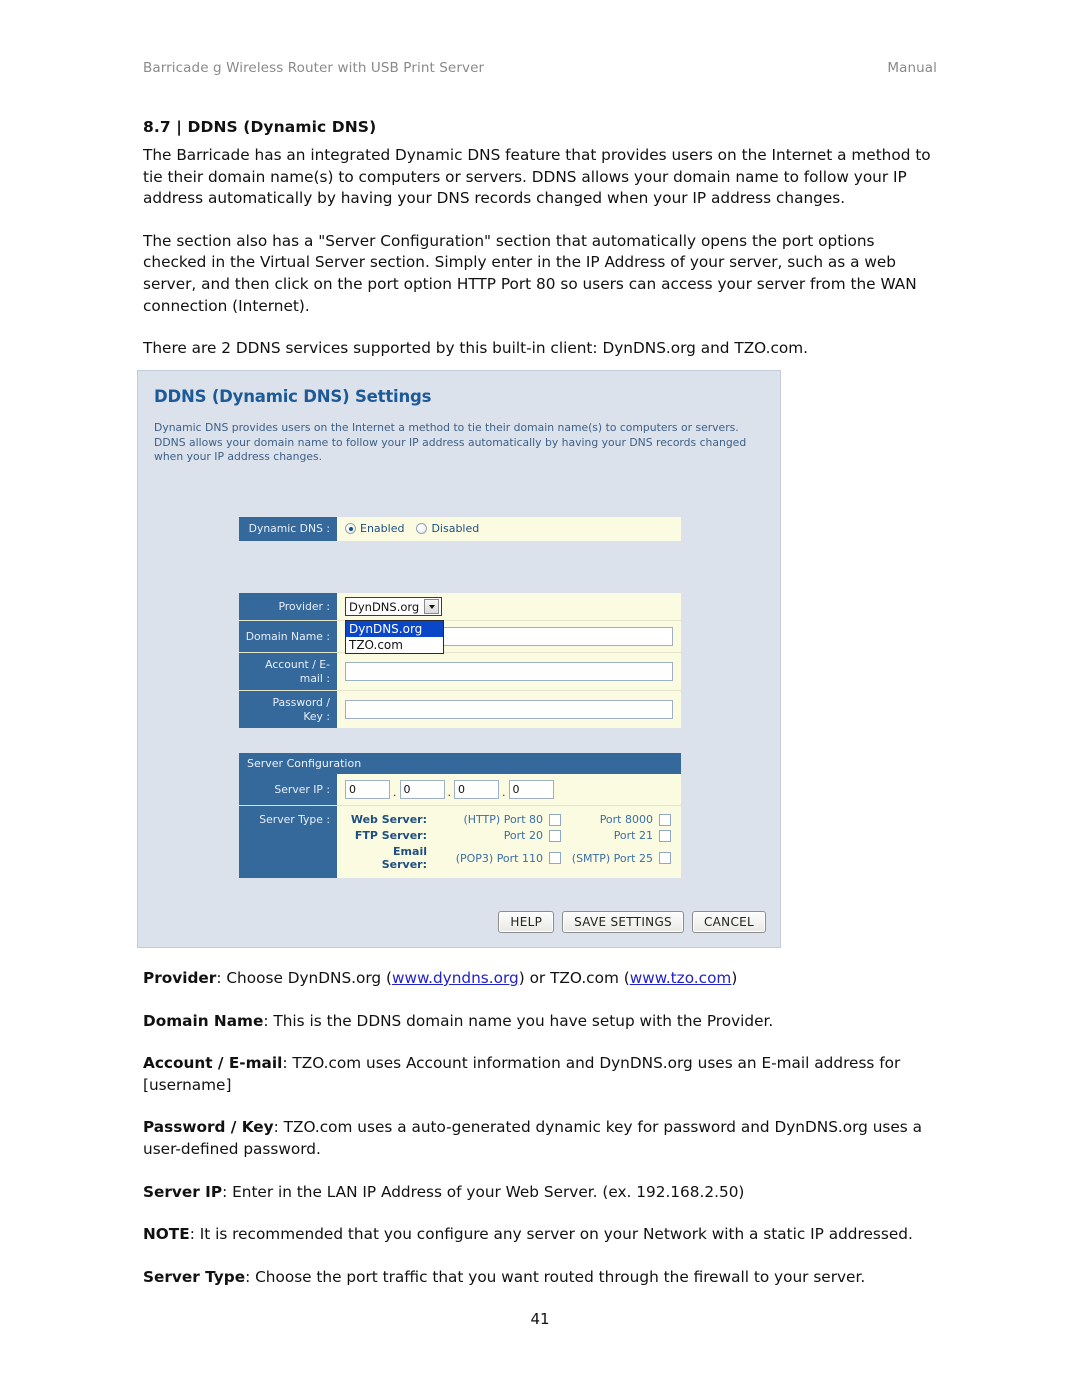  What do you see at coordinates (194, 1276) in the screenshot?
I see `definition-server-type-term: Server Type` at bounding box center [194, 1276].